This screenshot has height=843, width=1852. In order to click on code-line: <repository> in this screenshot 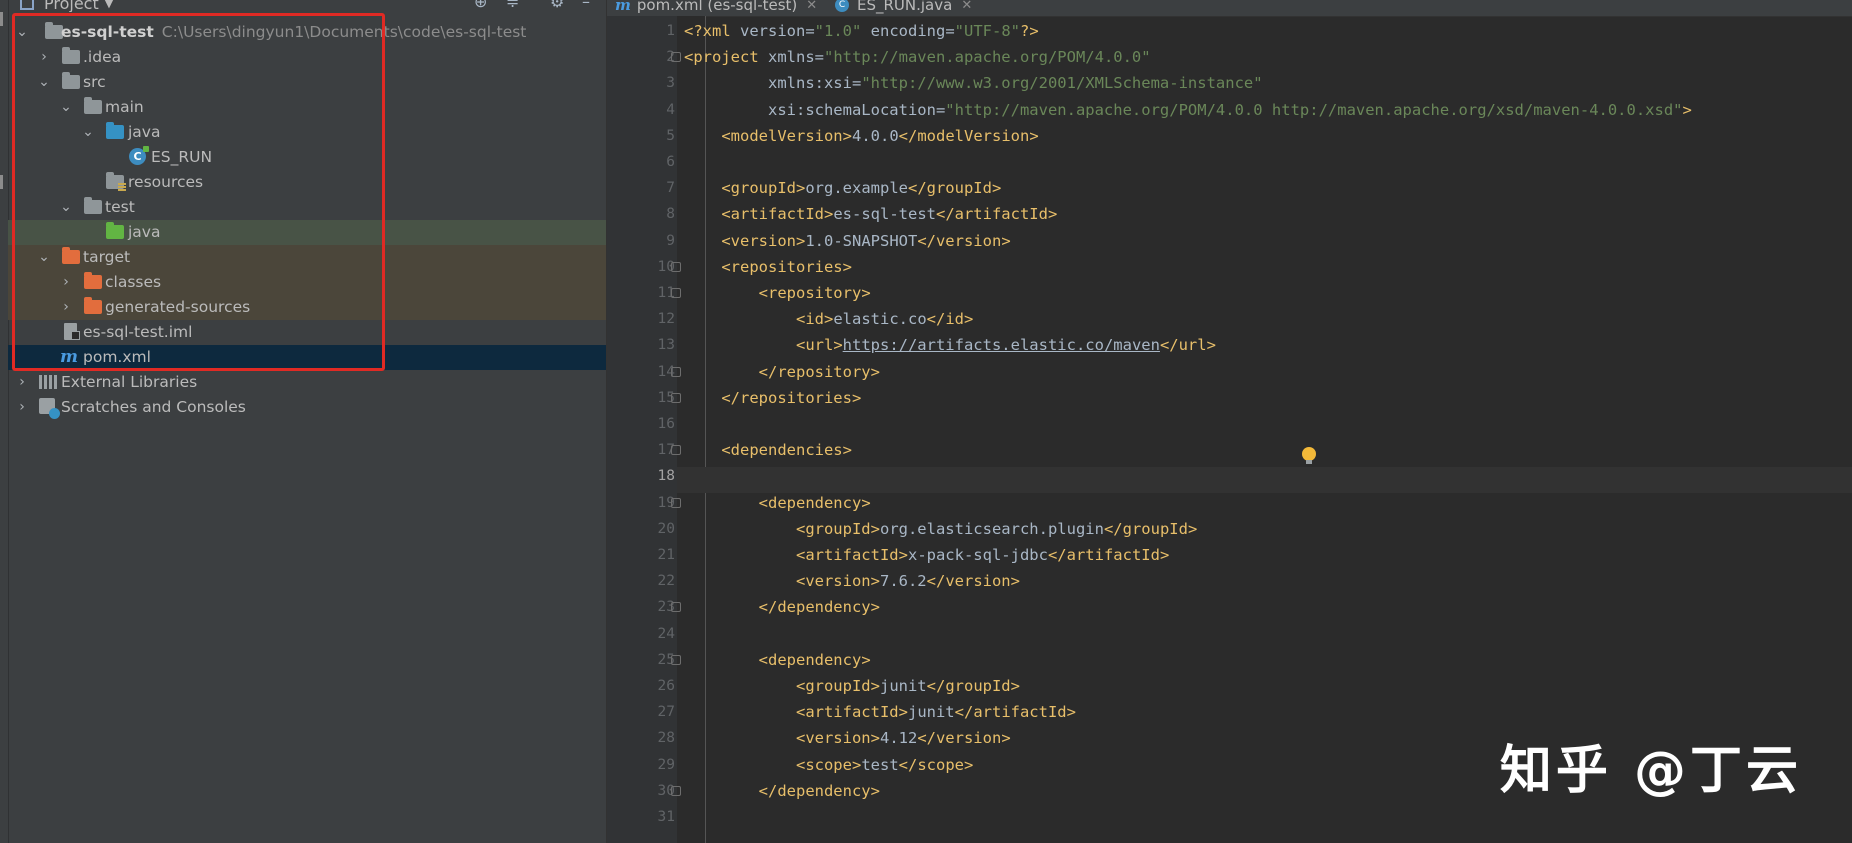, I will do `click(777, 293)`.